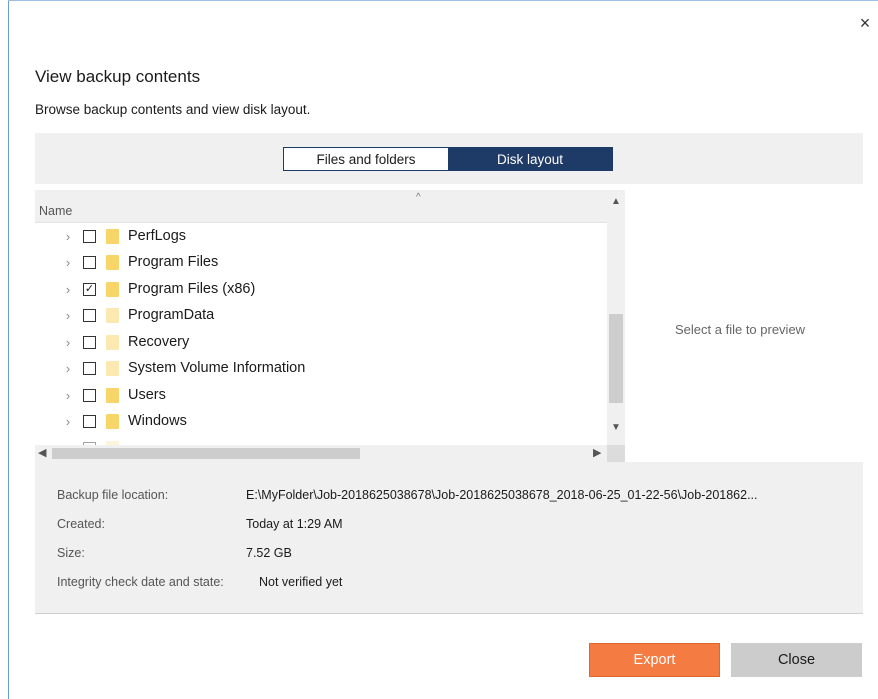 The height and width of the screenshot is (699, 878). Describe the element at coordinates (321, 342) in the screenshot. I see `tree-row: › Recovery` at that location.